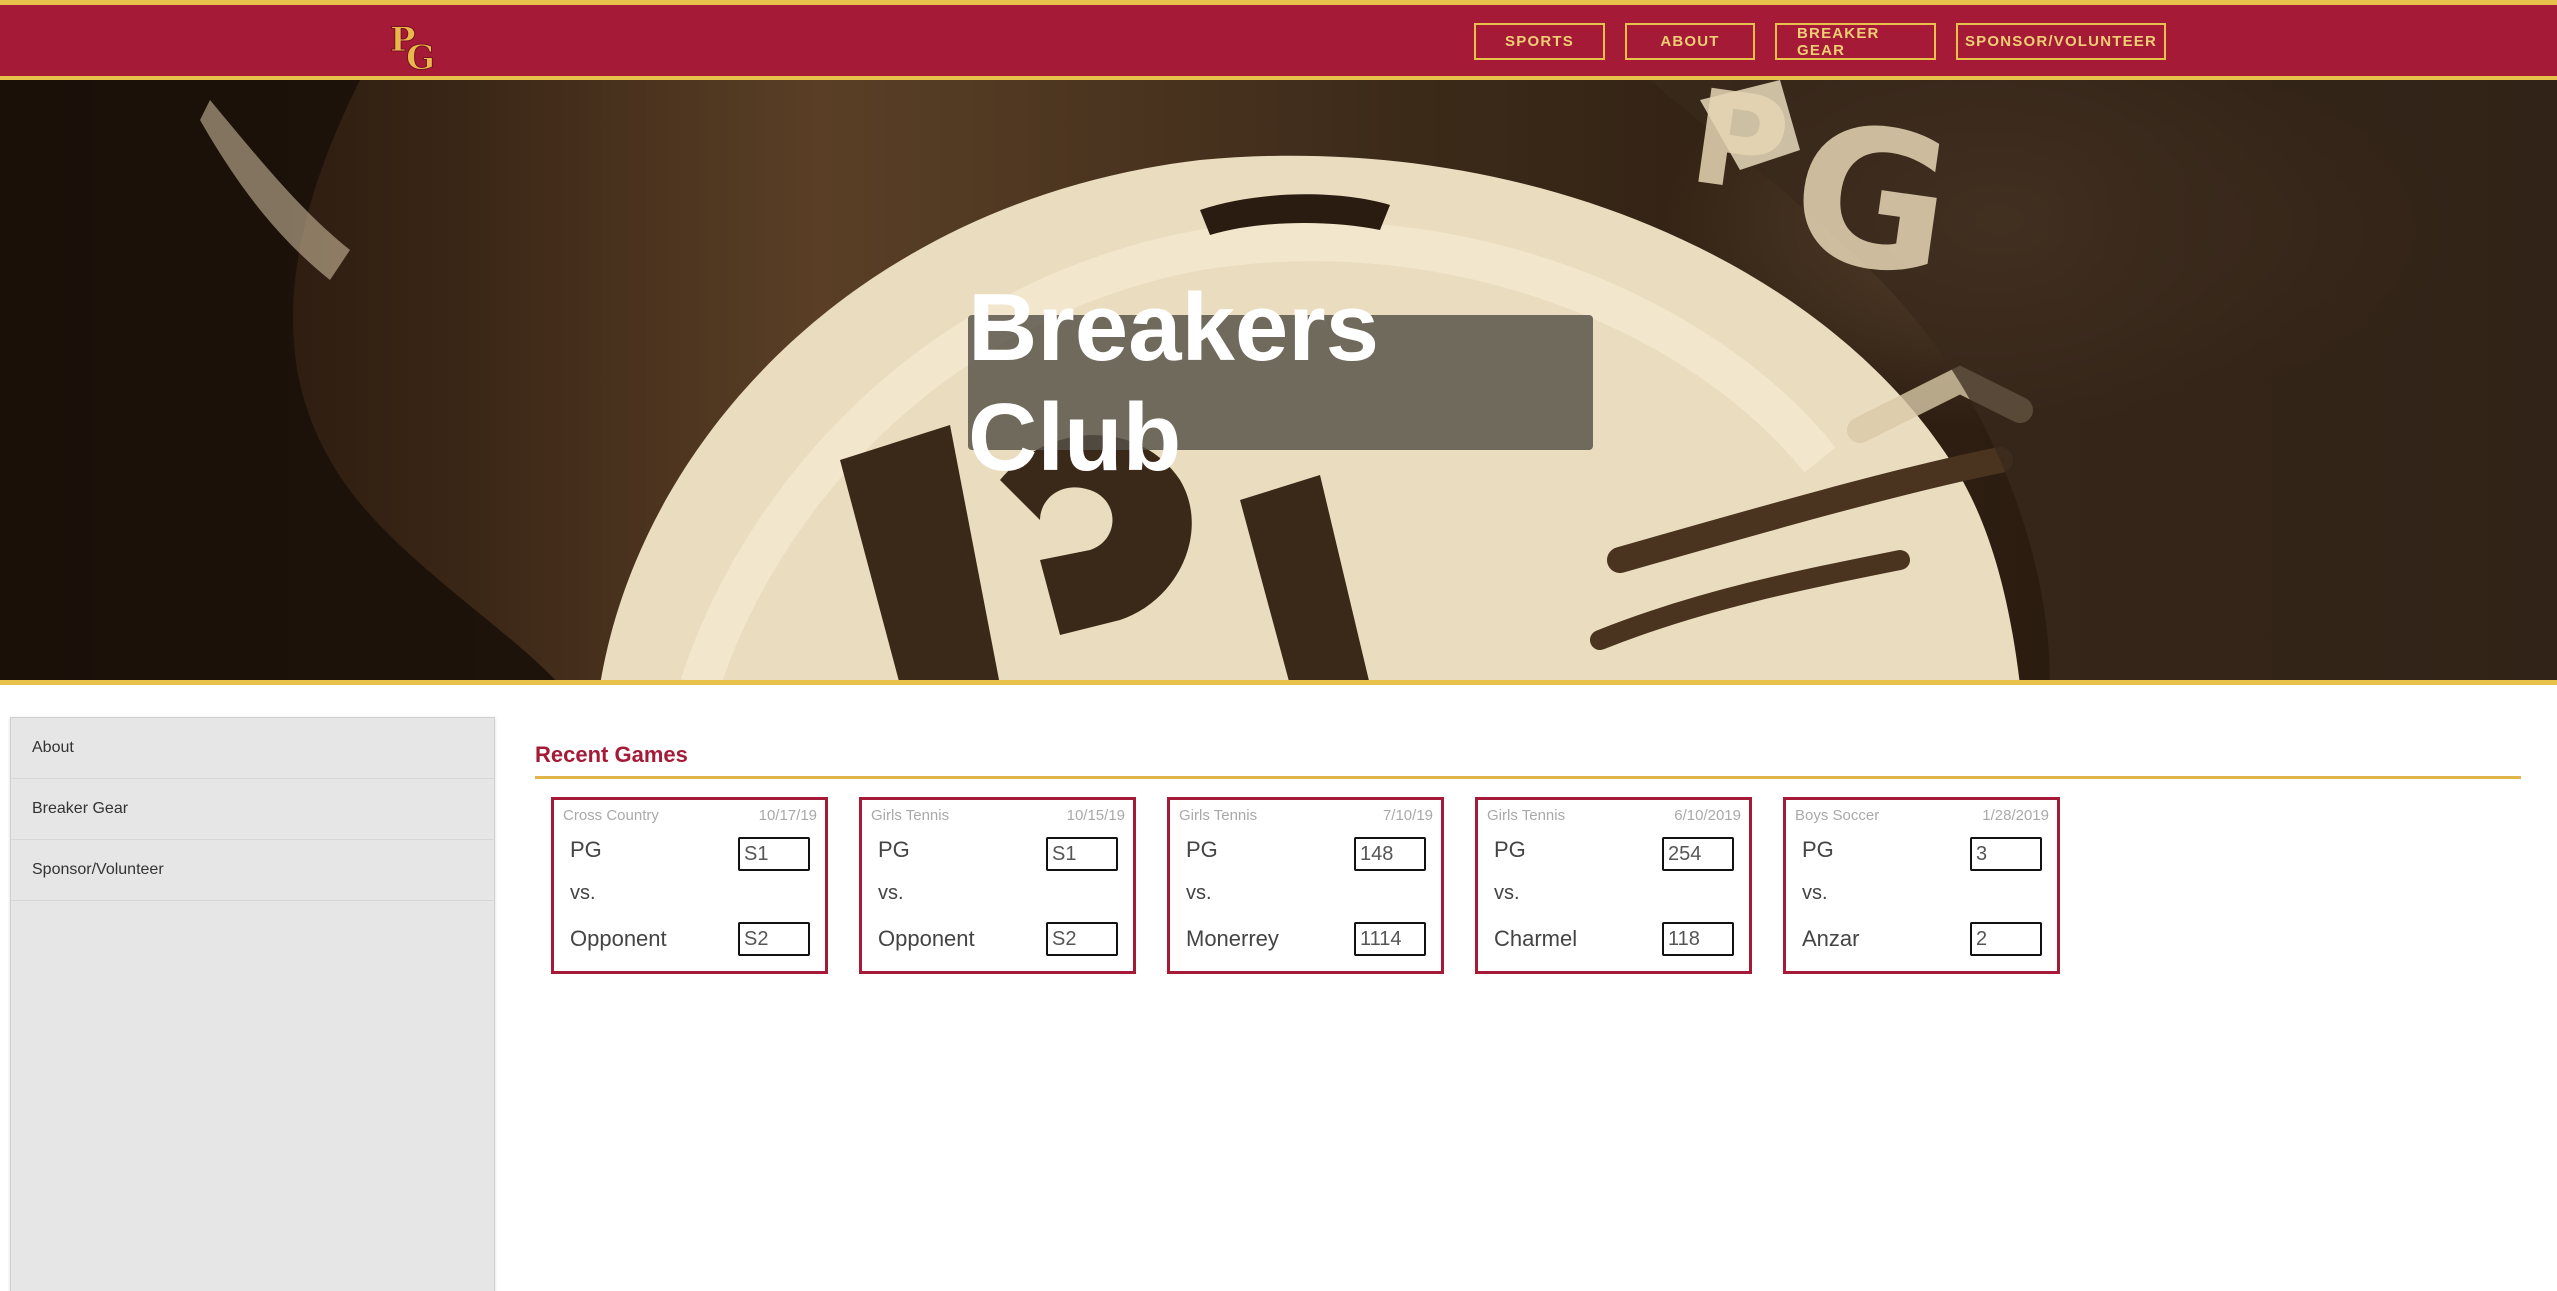 This screenshot has width=2557, height=1291. Describe the element at coordinates (1232, 938) in the screenshot. I see `game-opponent: Monerrey` at that location.